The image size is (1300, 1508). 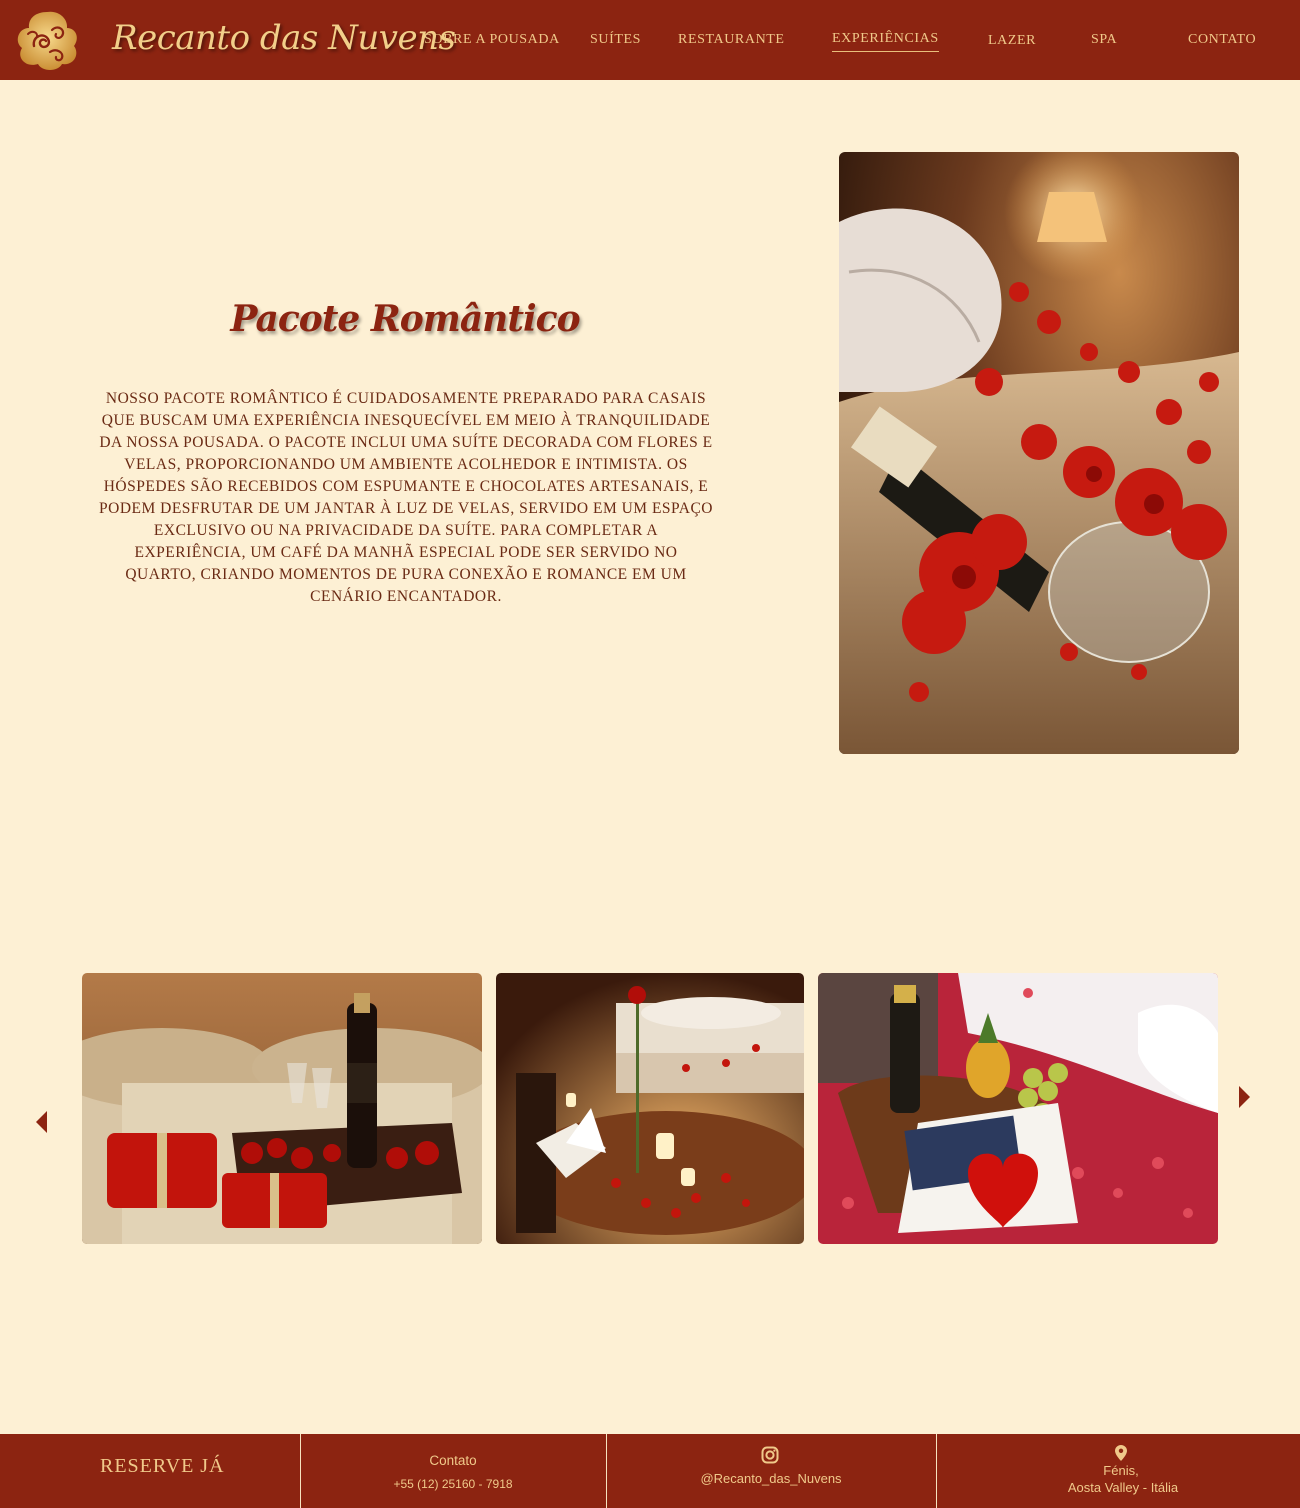 What do you see at coordinates (1222, 40) in the screenshot?
I see `nav-contato: Contato` at bounding box center [1222, 40].